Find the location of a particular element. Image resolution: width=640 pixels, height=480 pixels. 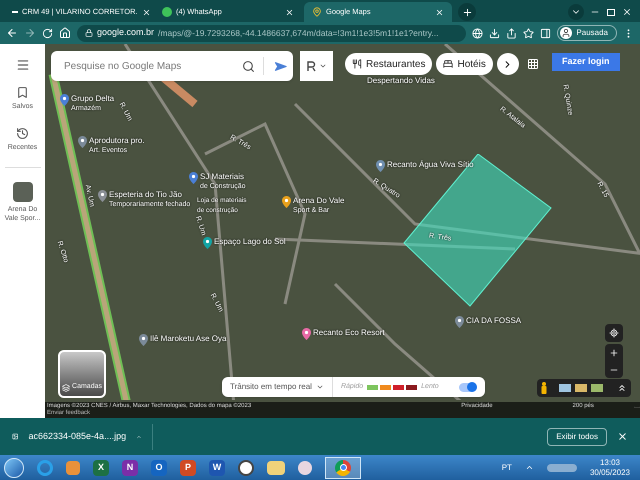

bookmark-icon is located at coordinates (22, 92).